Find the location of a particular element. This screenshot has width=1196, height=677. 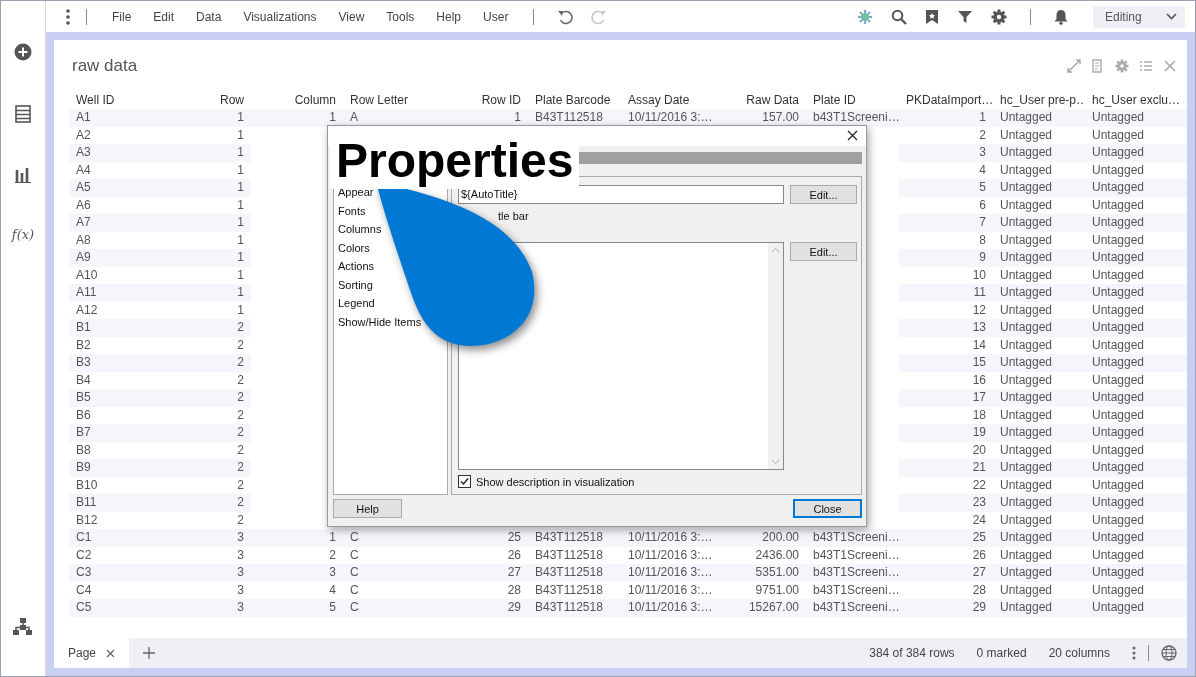

close-button: Close is located at coordinates (827, 508).